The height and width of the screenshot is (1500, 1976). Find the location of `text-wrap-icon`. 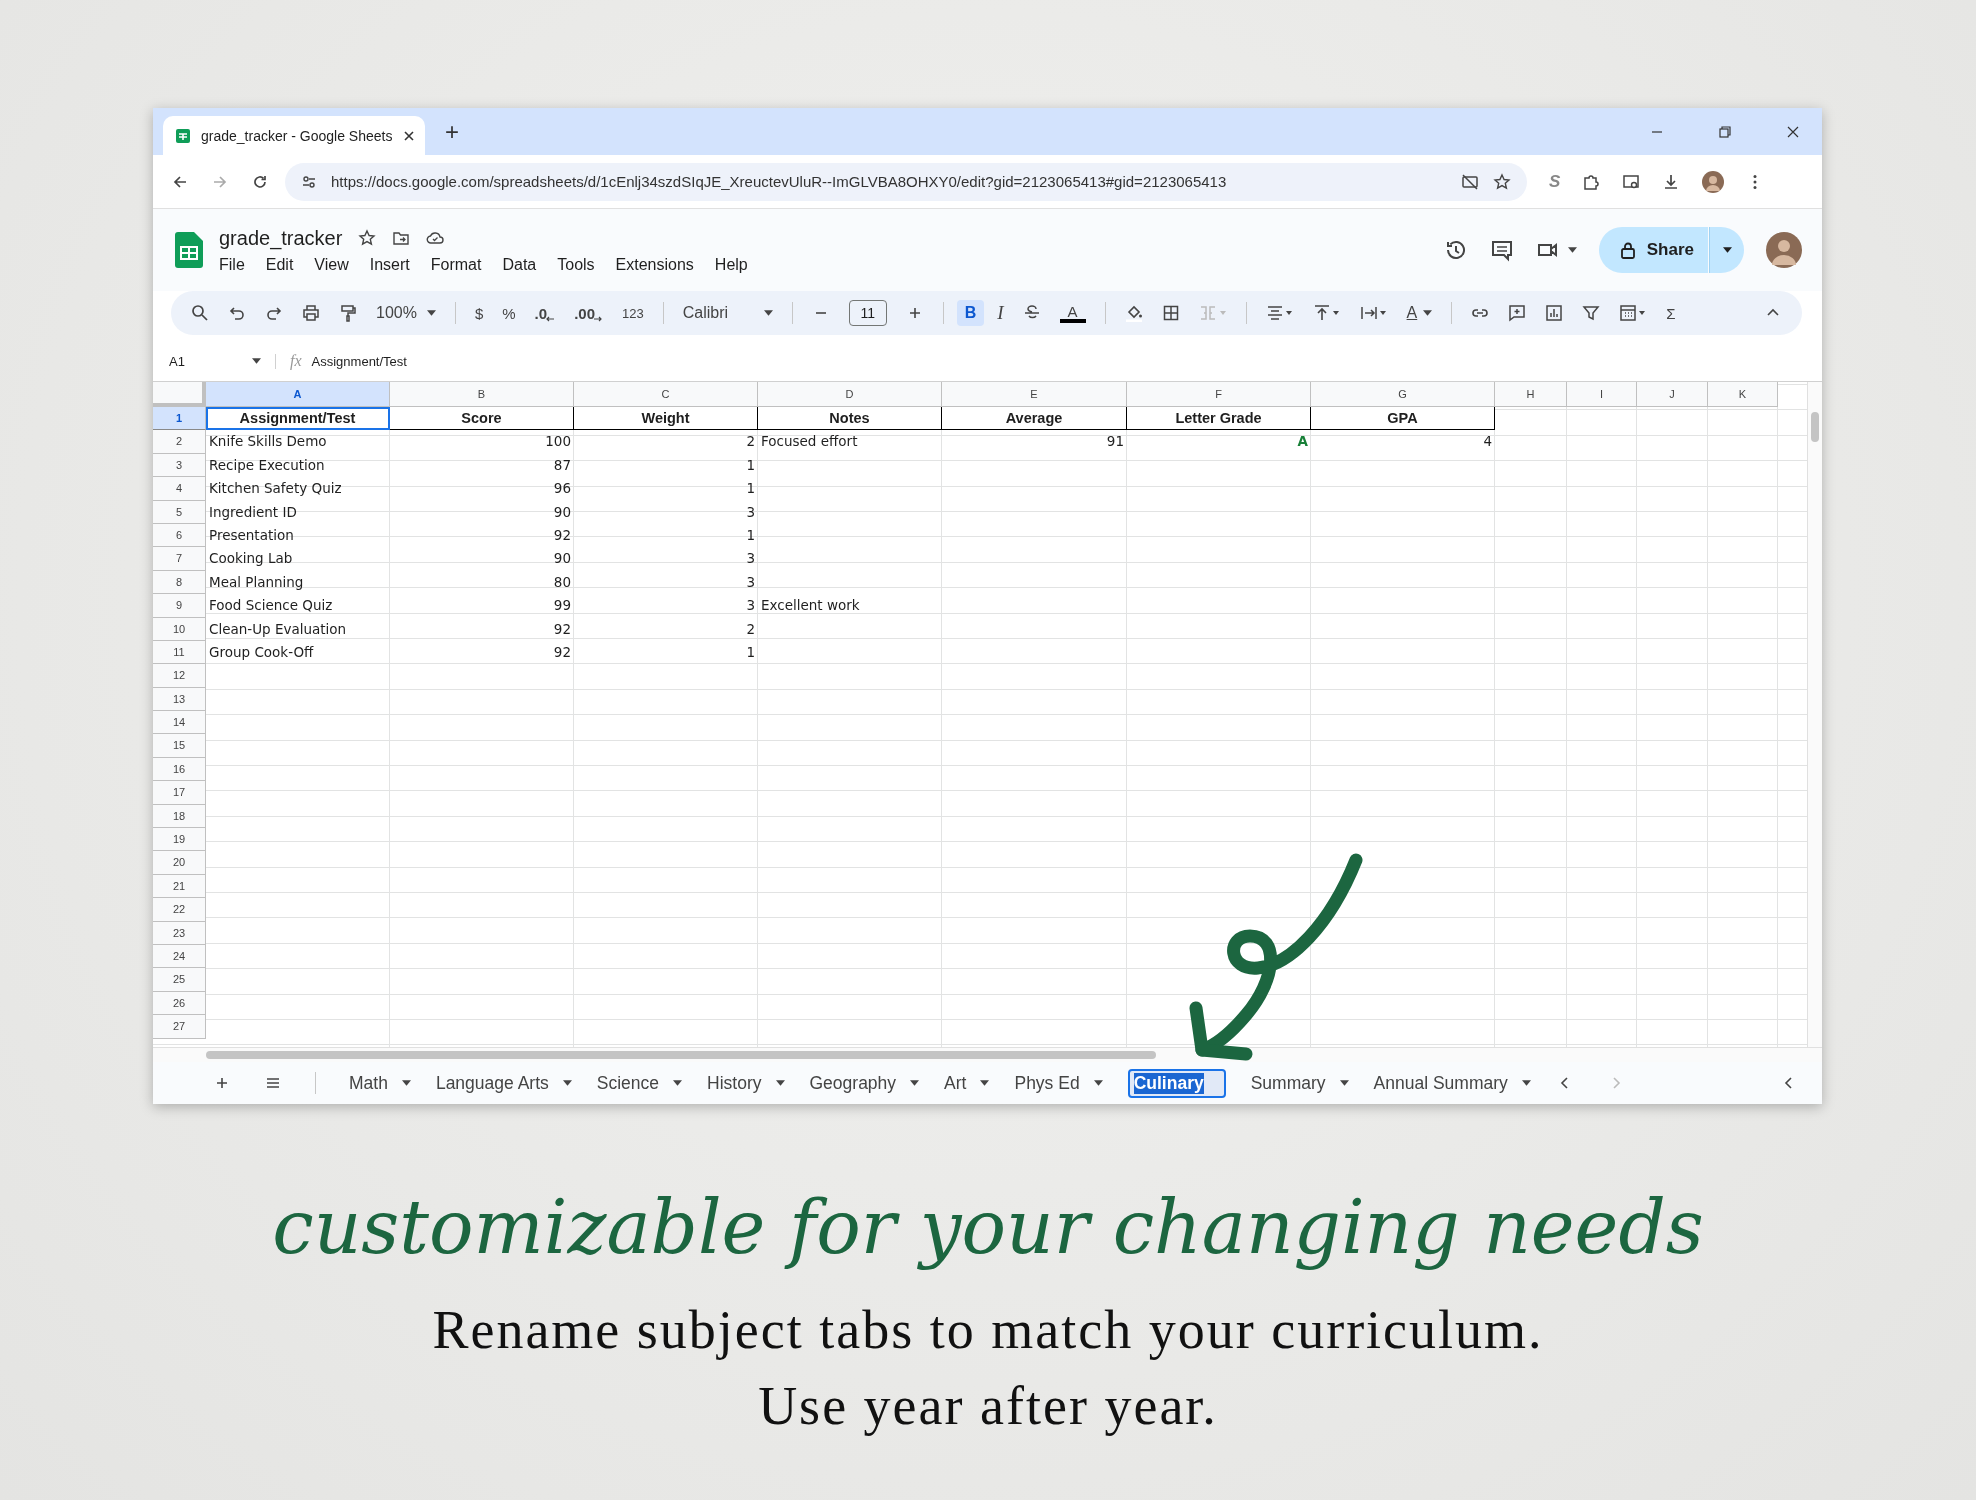

text-wrap-icon is located at coordinates (1373, 313).